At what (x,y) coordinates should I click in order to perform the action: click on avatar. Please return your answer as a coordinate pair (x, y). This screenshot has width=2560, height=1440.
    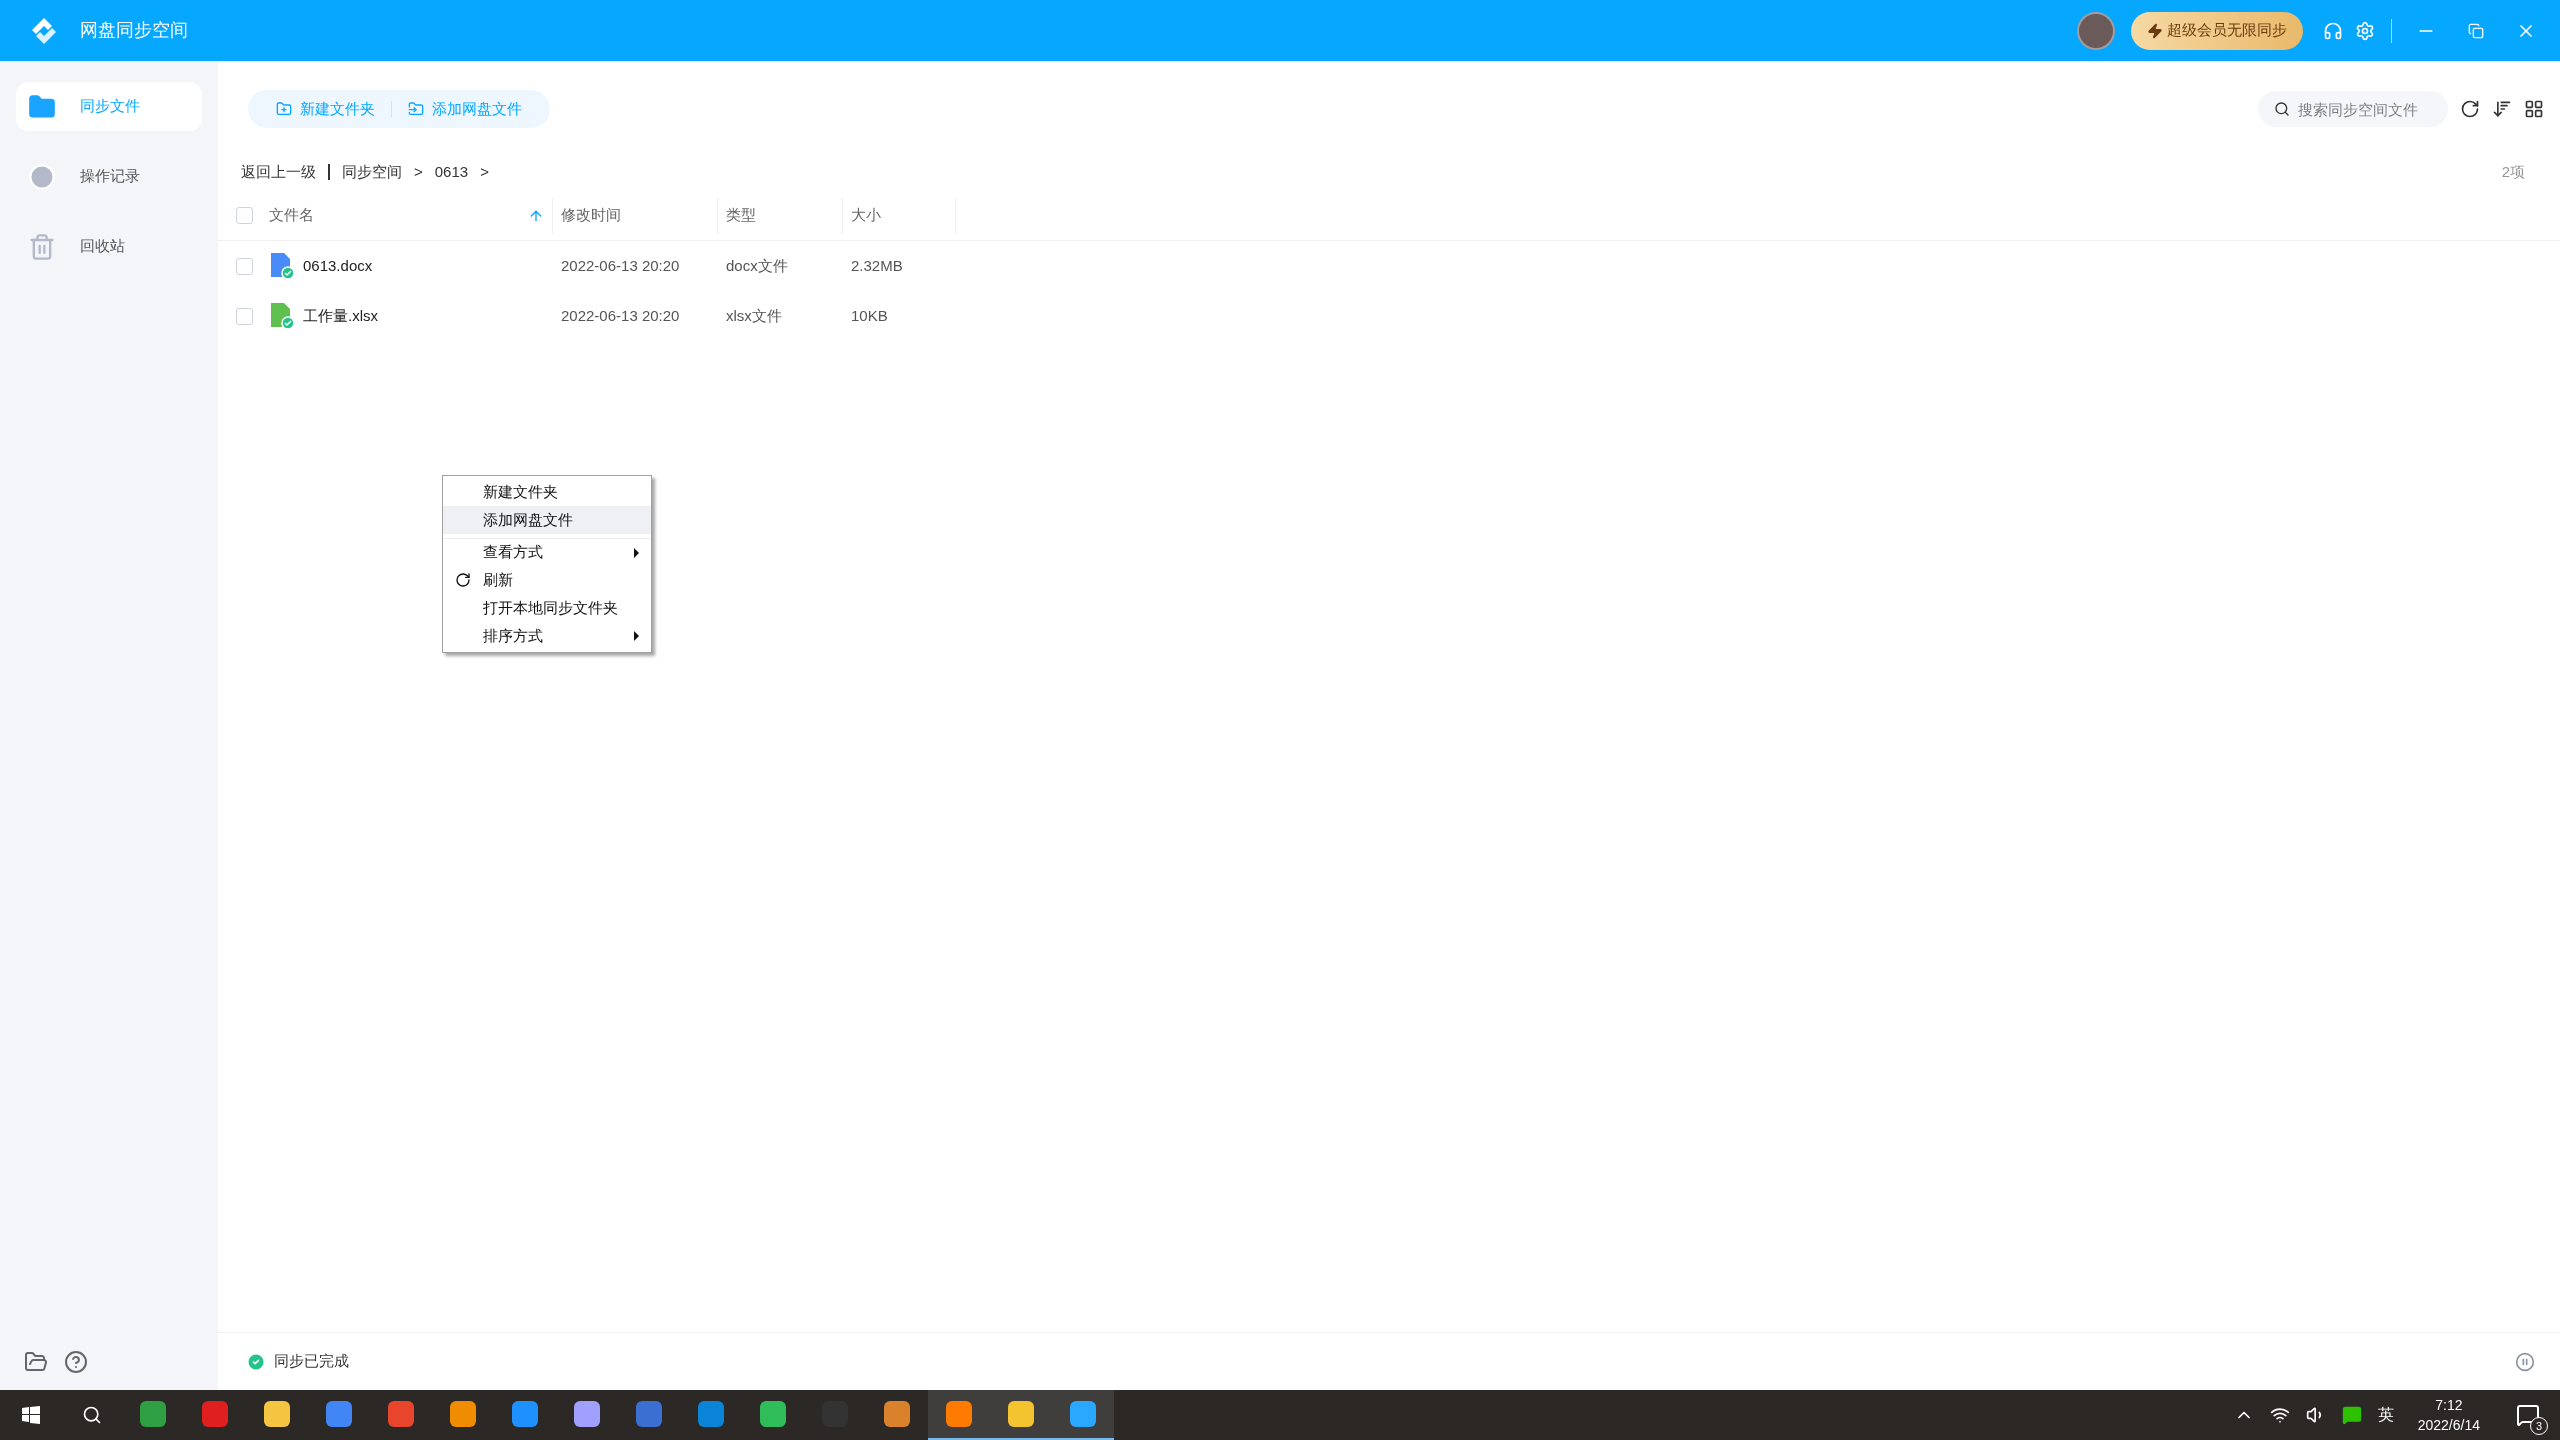
    Looking at the image, I should click on (2096, 30).